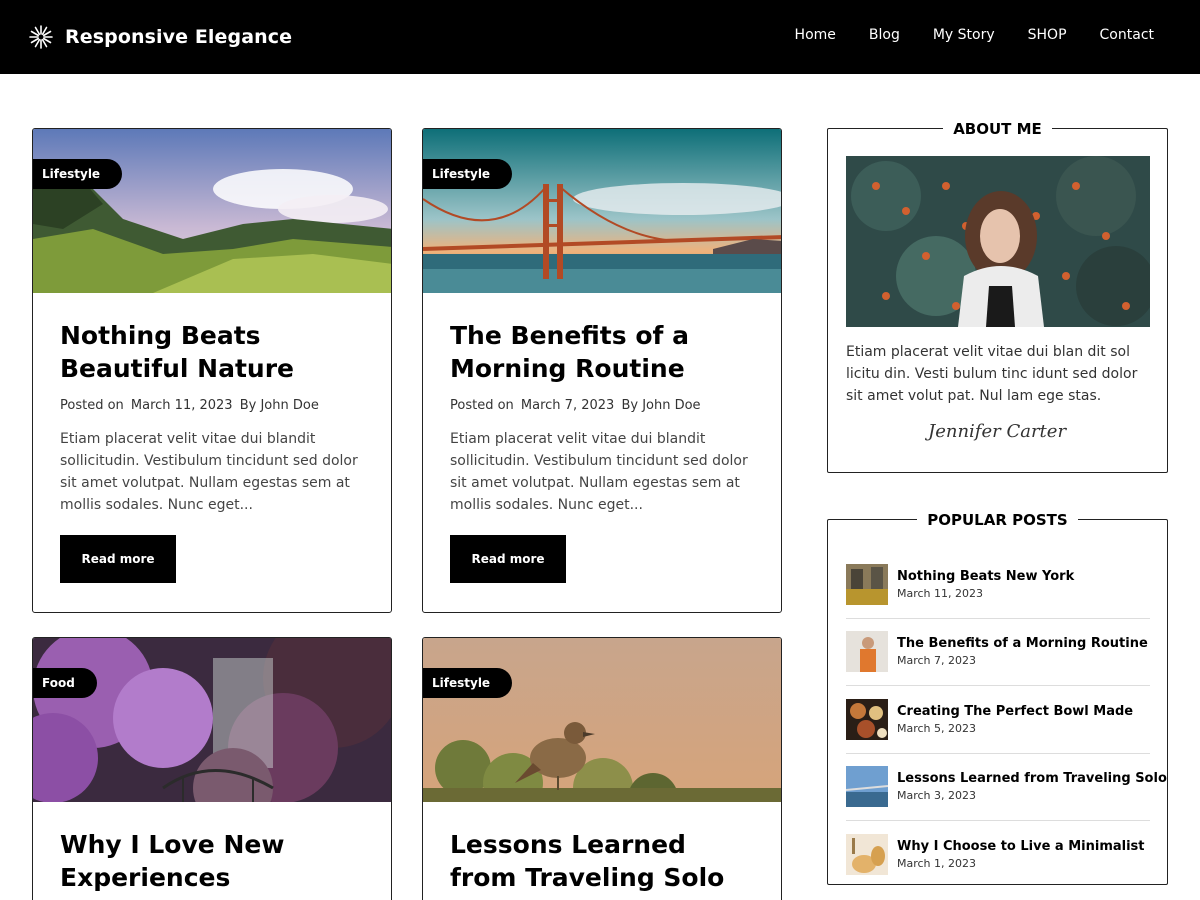  What do you see at coordinates (212, 211) in the screenshot?
I see `post-image-mountains: Lifestyle` at bounding box center [212, 211].